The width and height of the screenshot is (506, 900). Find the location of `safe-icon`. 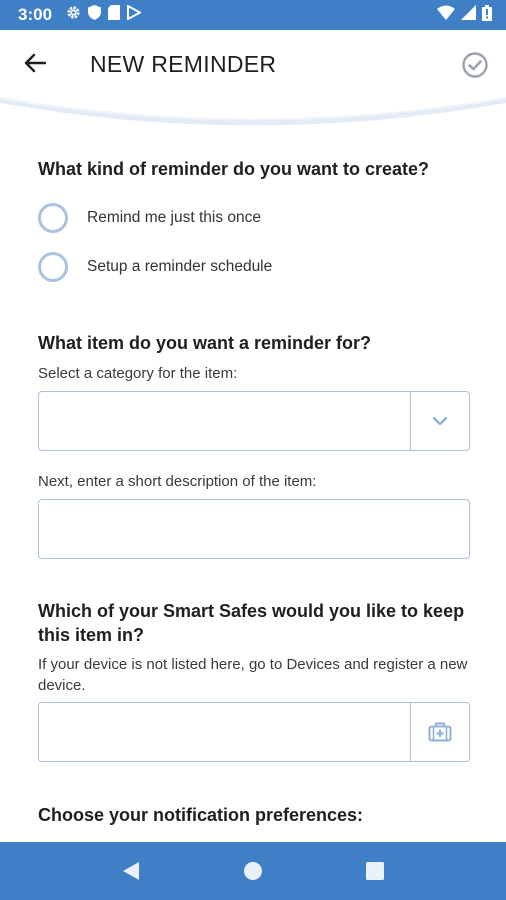

safe-icon is located at coordinates (440, 732).